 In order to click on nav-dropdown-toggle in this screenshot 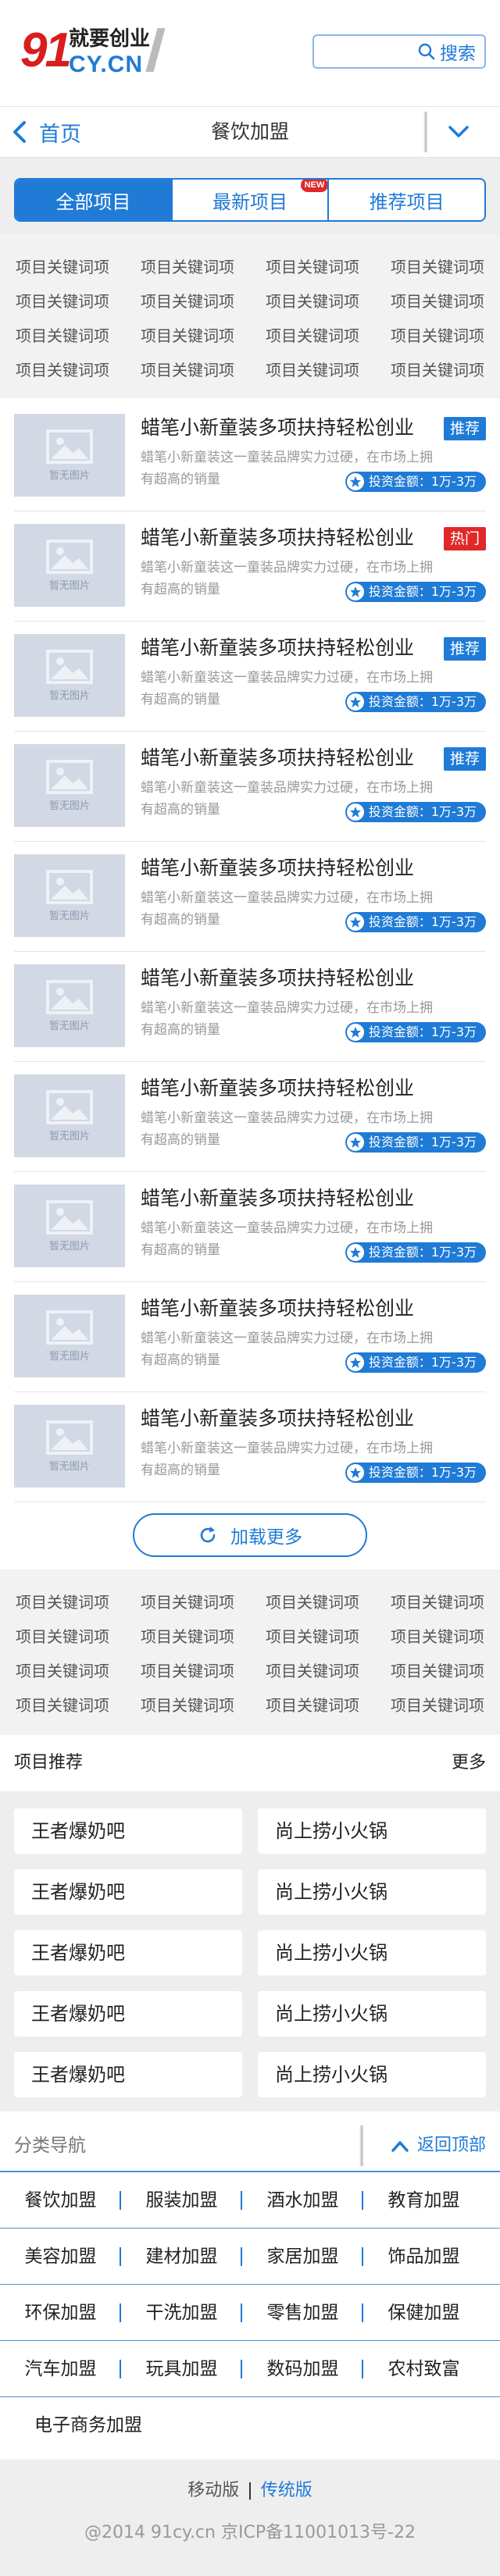, I will do `click(458, 133)`.